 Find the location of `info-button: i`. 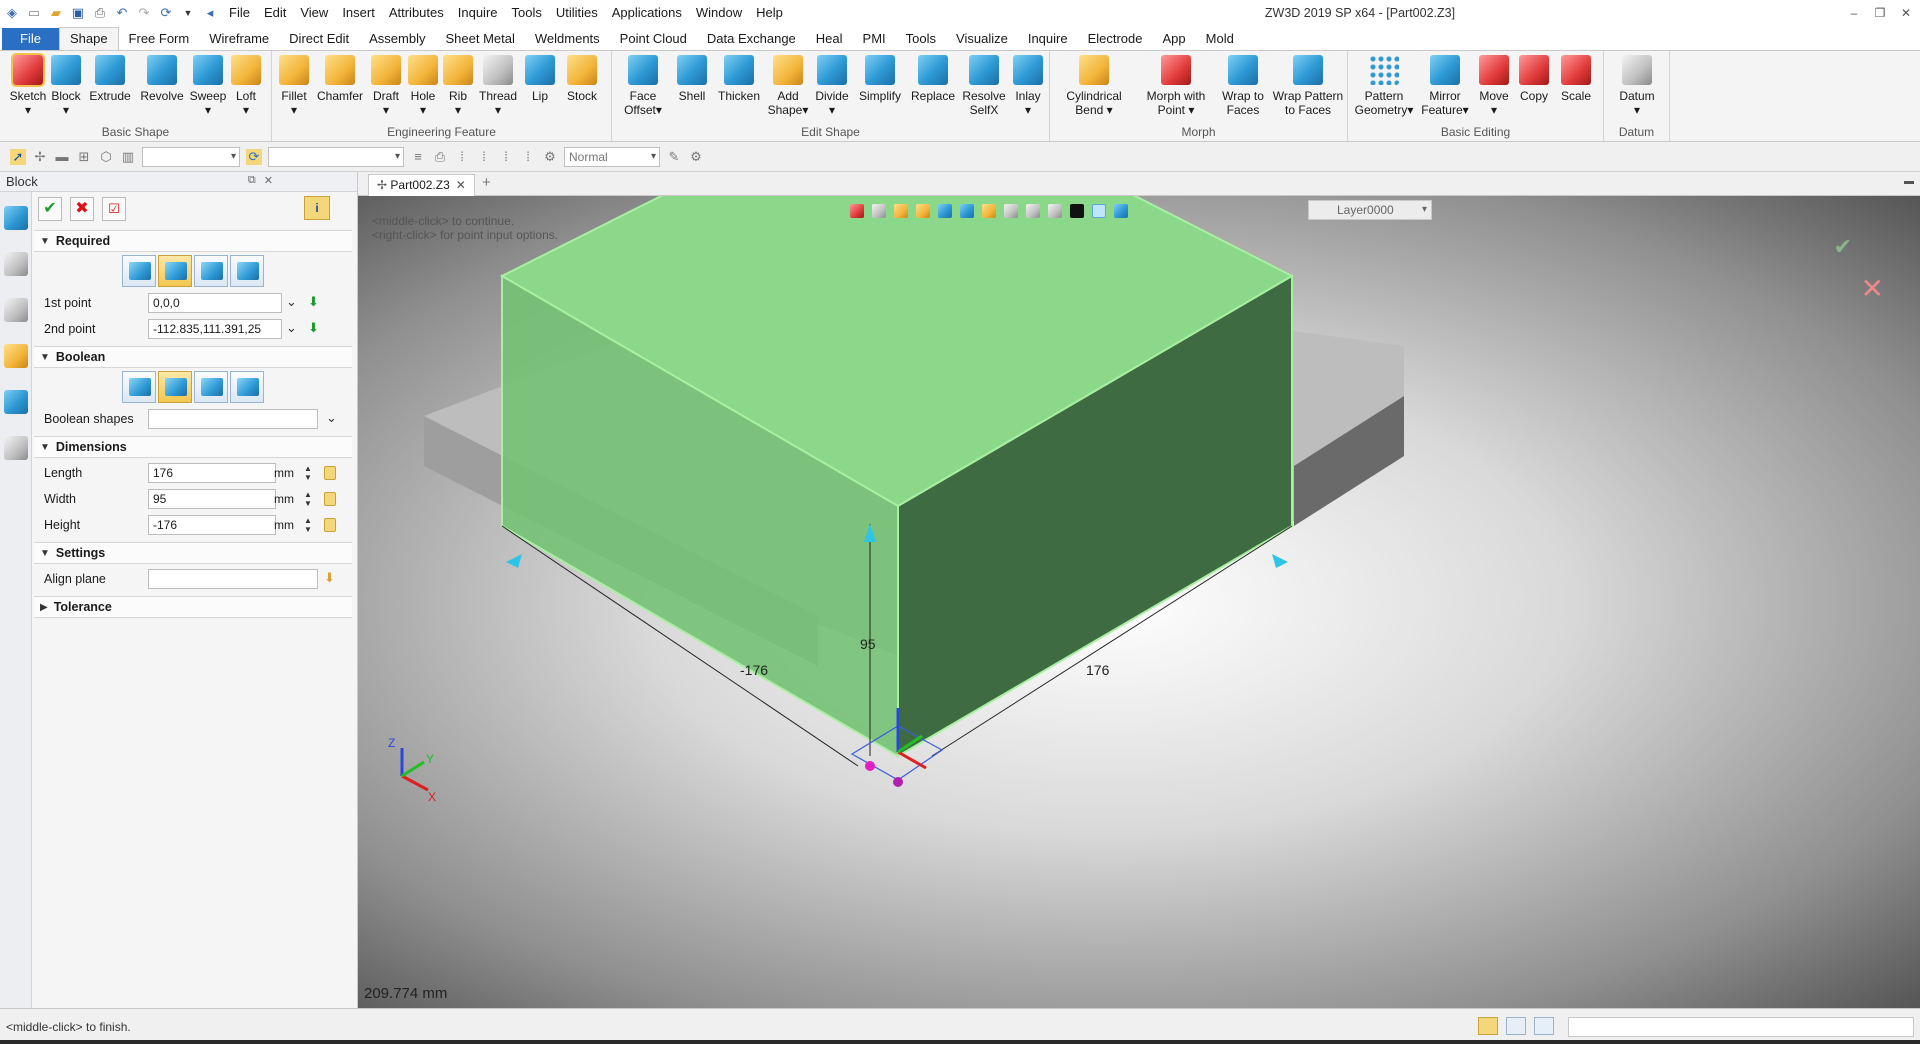

info-button: i is located at coordinates (317, 208).